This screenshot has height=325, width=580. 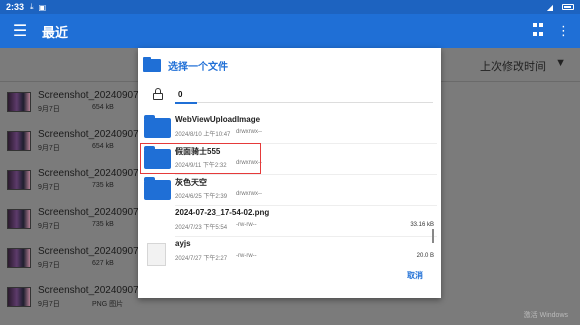 I want to click on shield-icon: ▣, so click(x=42, y=7).